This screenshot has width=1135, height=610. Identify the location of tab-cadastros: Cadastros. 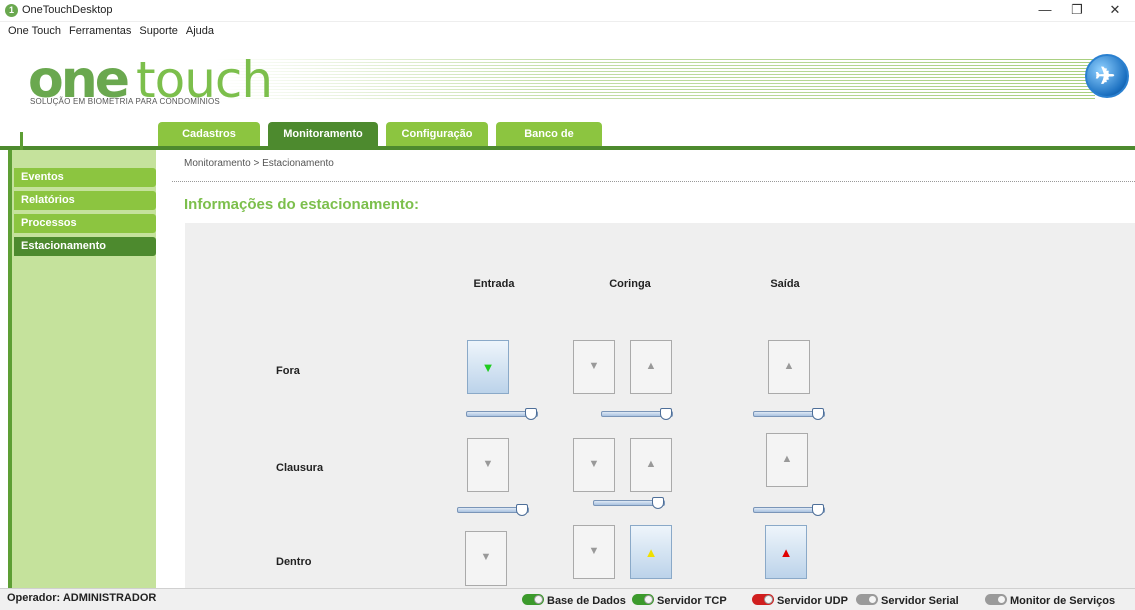
(209, 134).